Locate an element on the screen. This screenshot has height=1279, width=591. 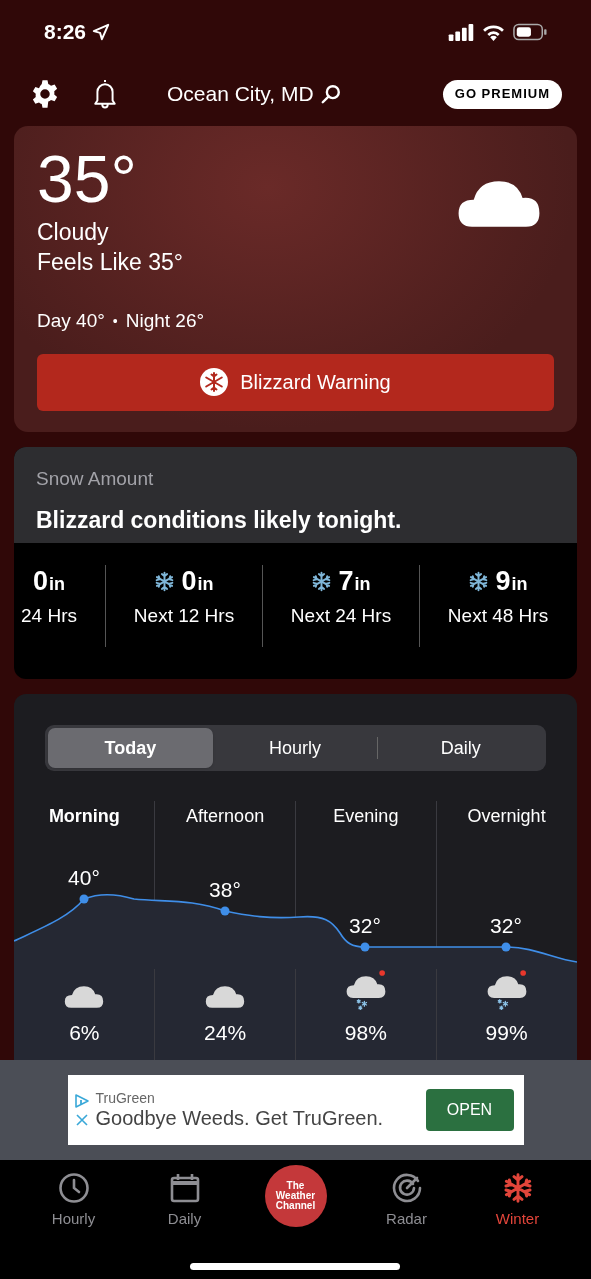
current-temperature: 35° is located at coordinates (87, 179).